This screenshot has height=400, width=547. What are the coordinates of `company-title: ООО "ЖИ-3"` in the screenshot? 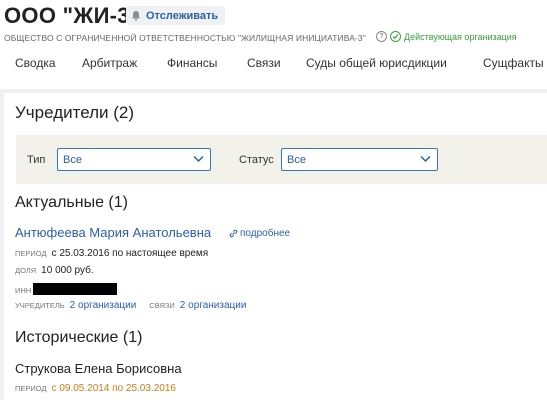 It's located at (72, 15).